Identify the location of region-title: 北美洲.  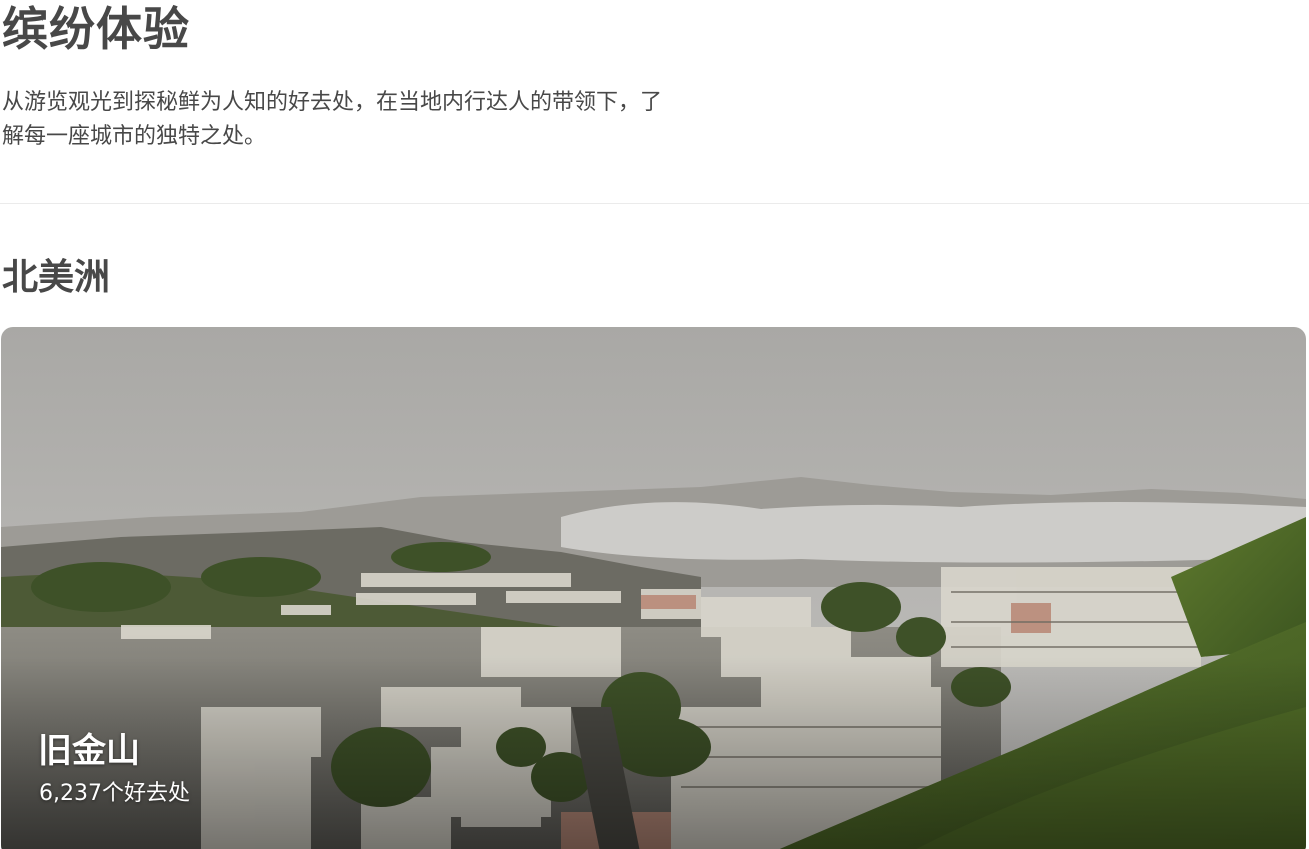
(56, 277).